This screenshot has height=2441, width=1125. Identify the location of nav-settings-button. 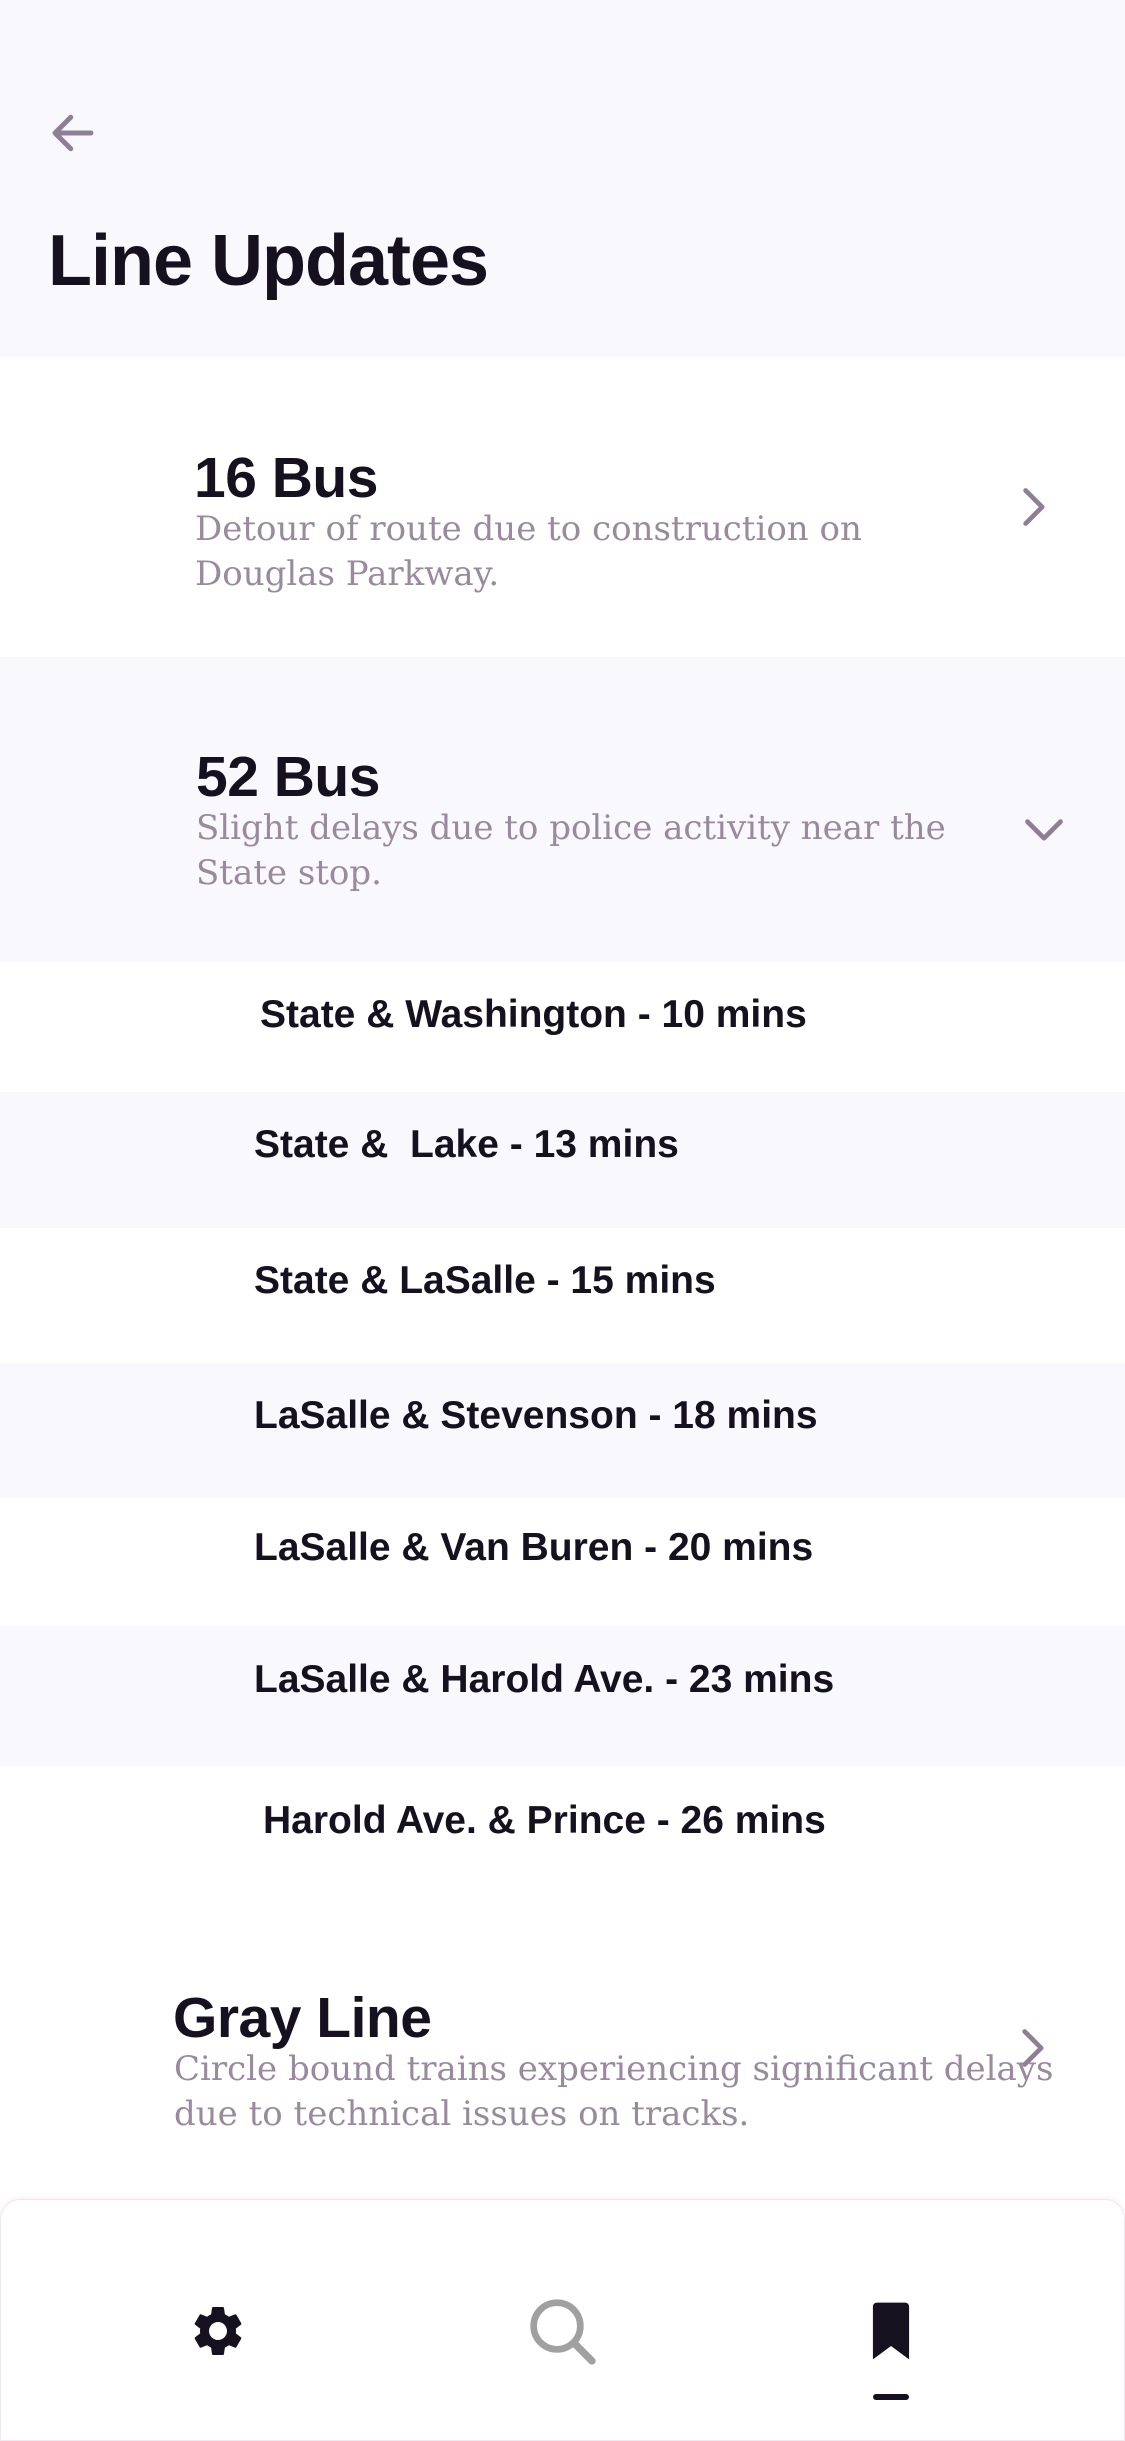
(218, 2331).